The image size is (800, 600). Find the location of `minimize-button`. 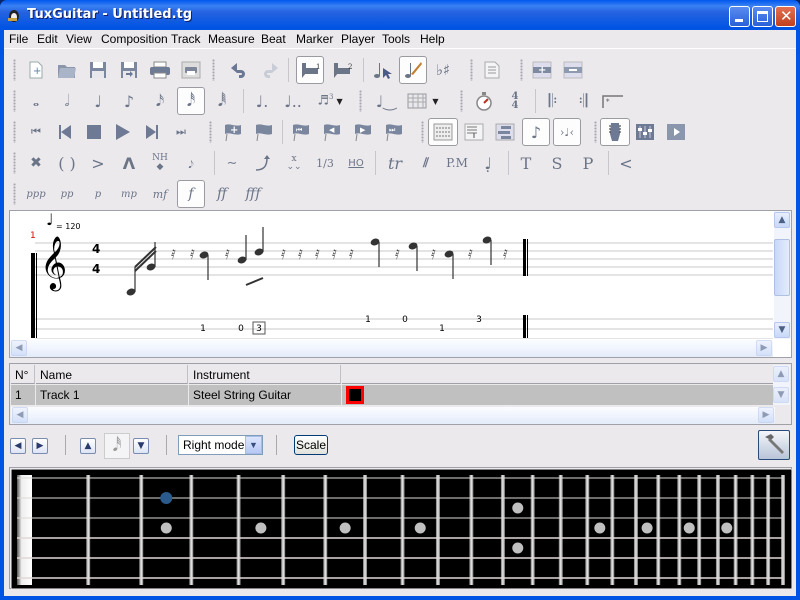

minimize-button is located at coordinates (739, 16).